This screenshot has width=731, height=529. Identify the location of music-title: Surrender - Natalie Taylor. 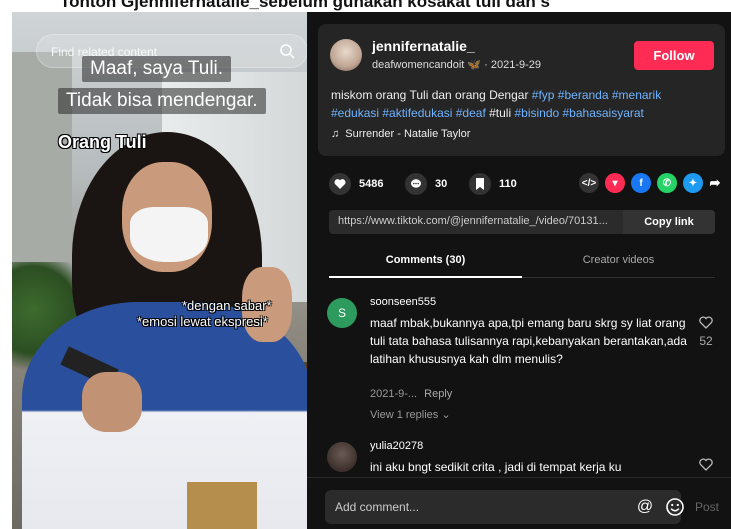
(408, 134).